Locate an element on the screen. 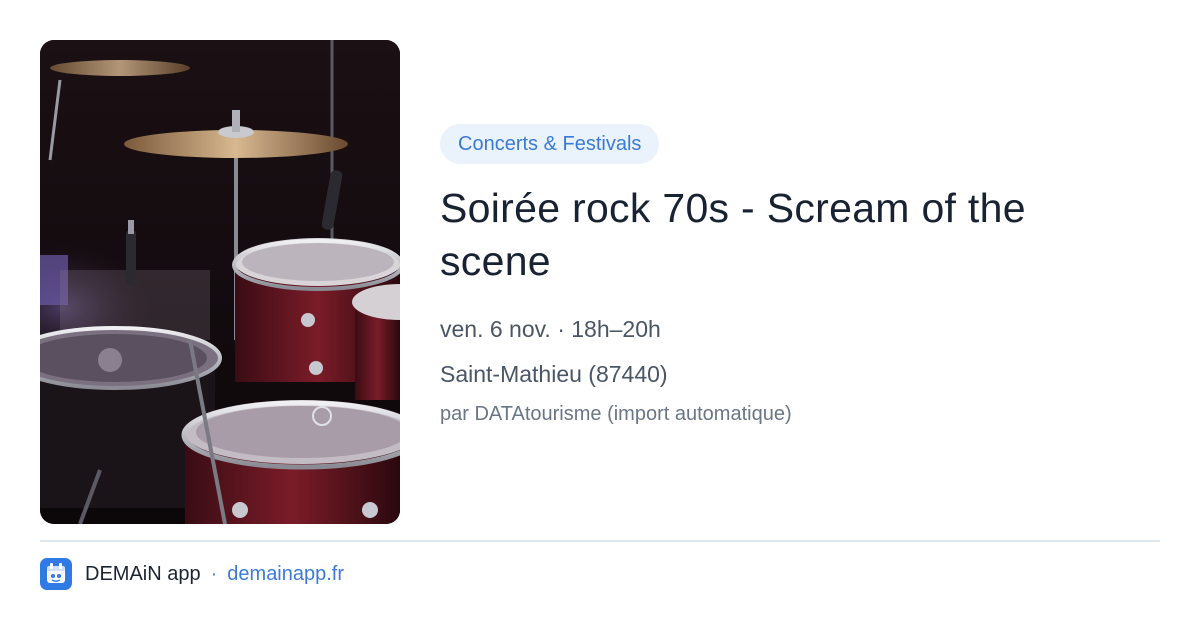 This screenshot has height=630, width=1200. app-website-link: demainapp.fr is located at coordinates (285, 574).